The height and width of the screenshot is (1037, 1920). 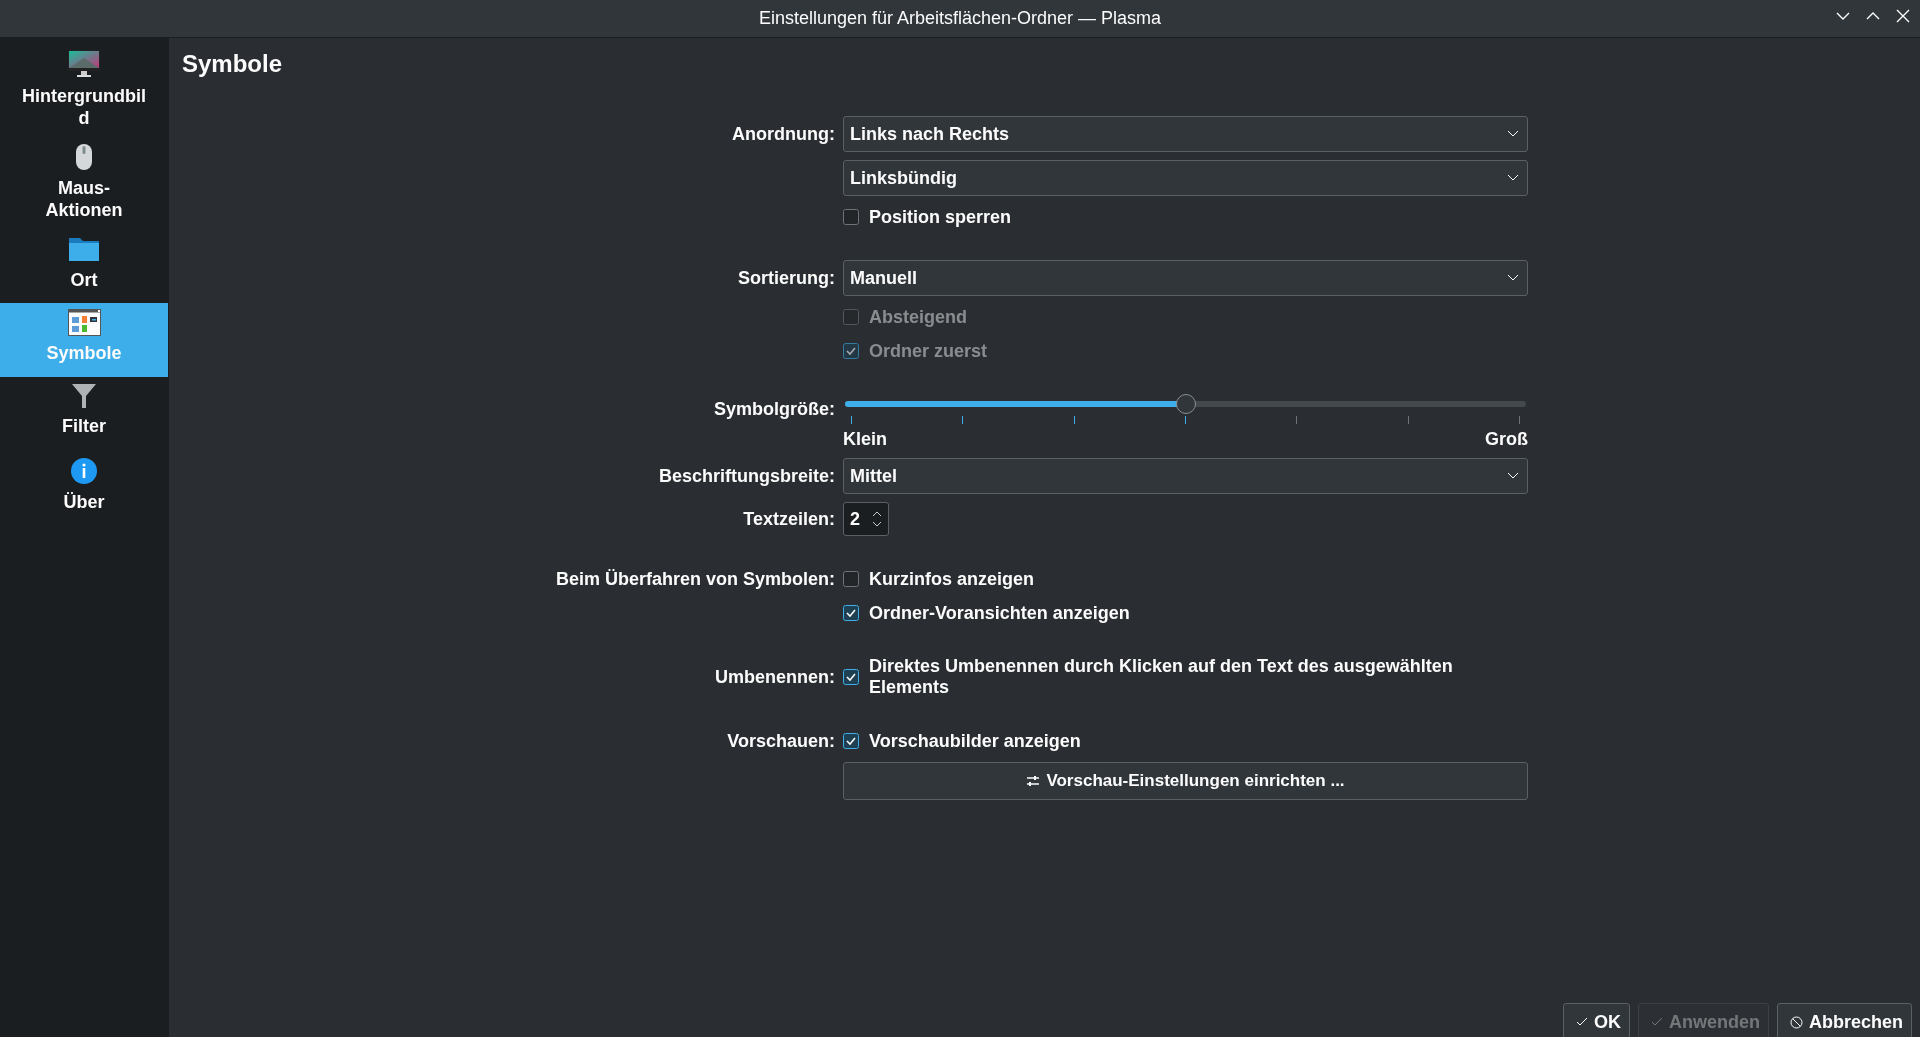 What do you see at coordinates (960, 18) in the screenshot?
I see `window-title: Einstellungen für Arbeitsflächen-Ordner — Plasma` at bounding box center [960, 18].